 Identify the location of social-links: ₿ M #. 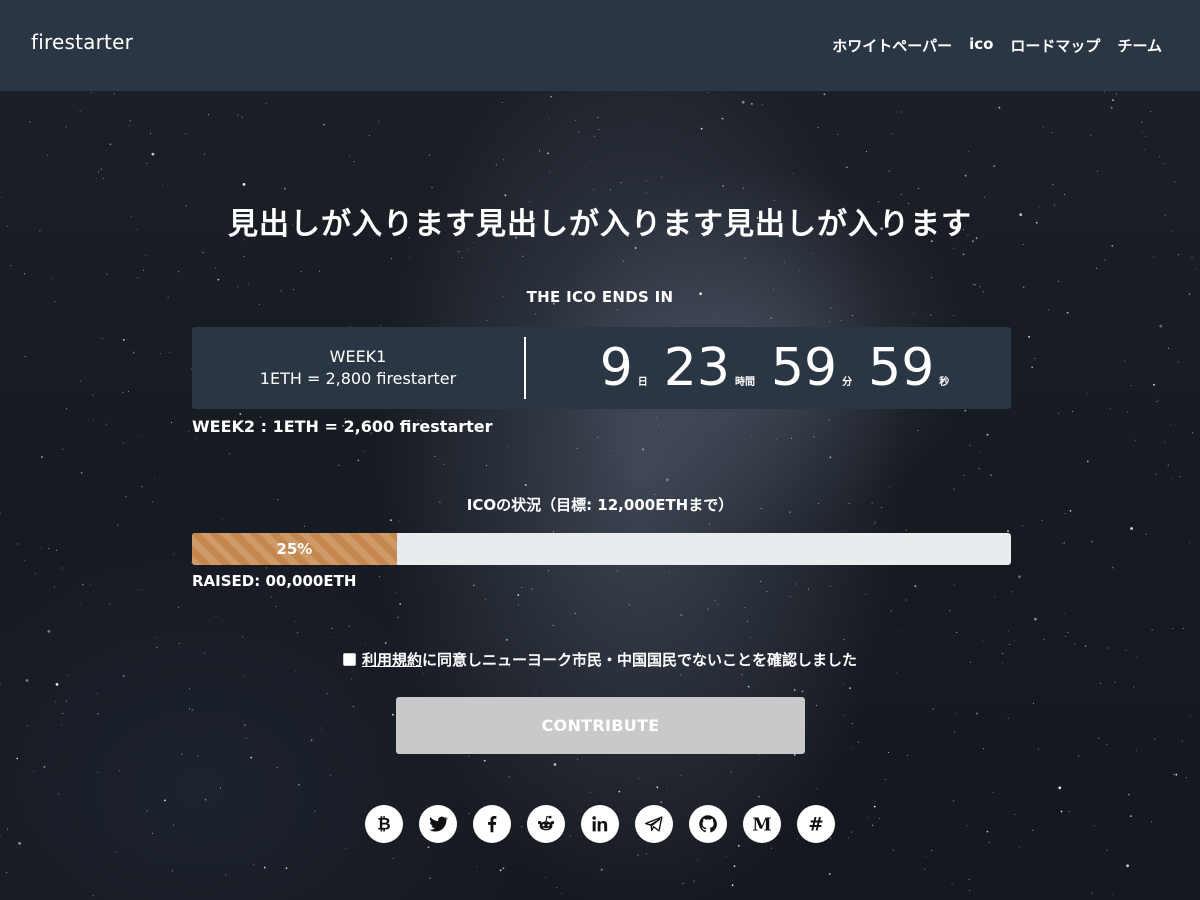
(600, 824).